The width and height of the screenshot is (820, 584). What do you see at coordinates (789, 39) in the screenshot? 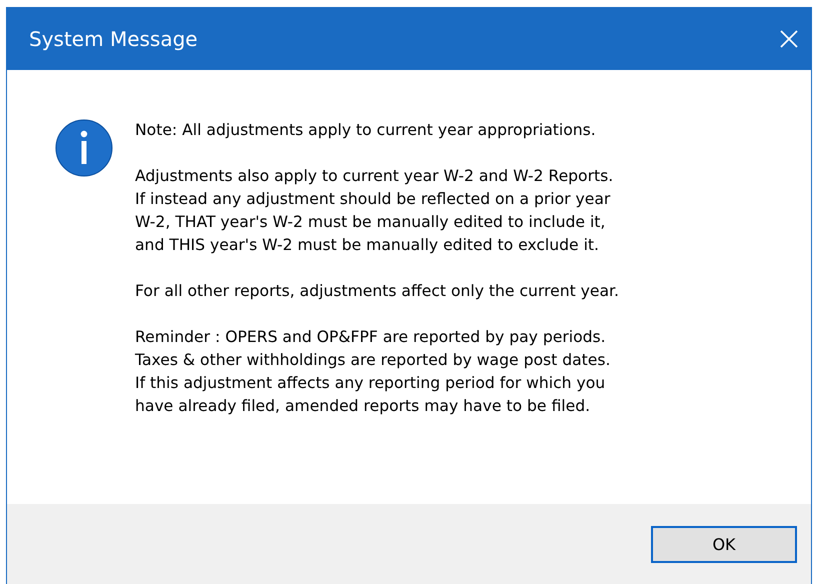
I see `close-icon` at bounding box center [789, 39].